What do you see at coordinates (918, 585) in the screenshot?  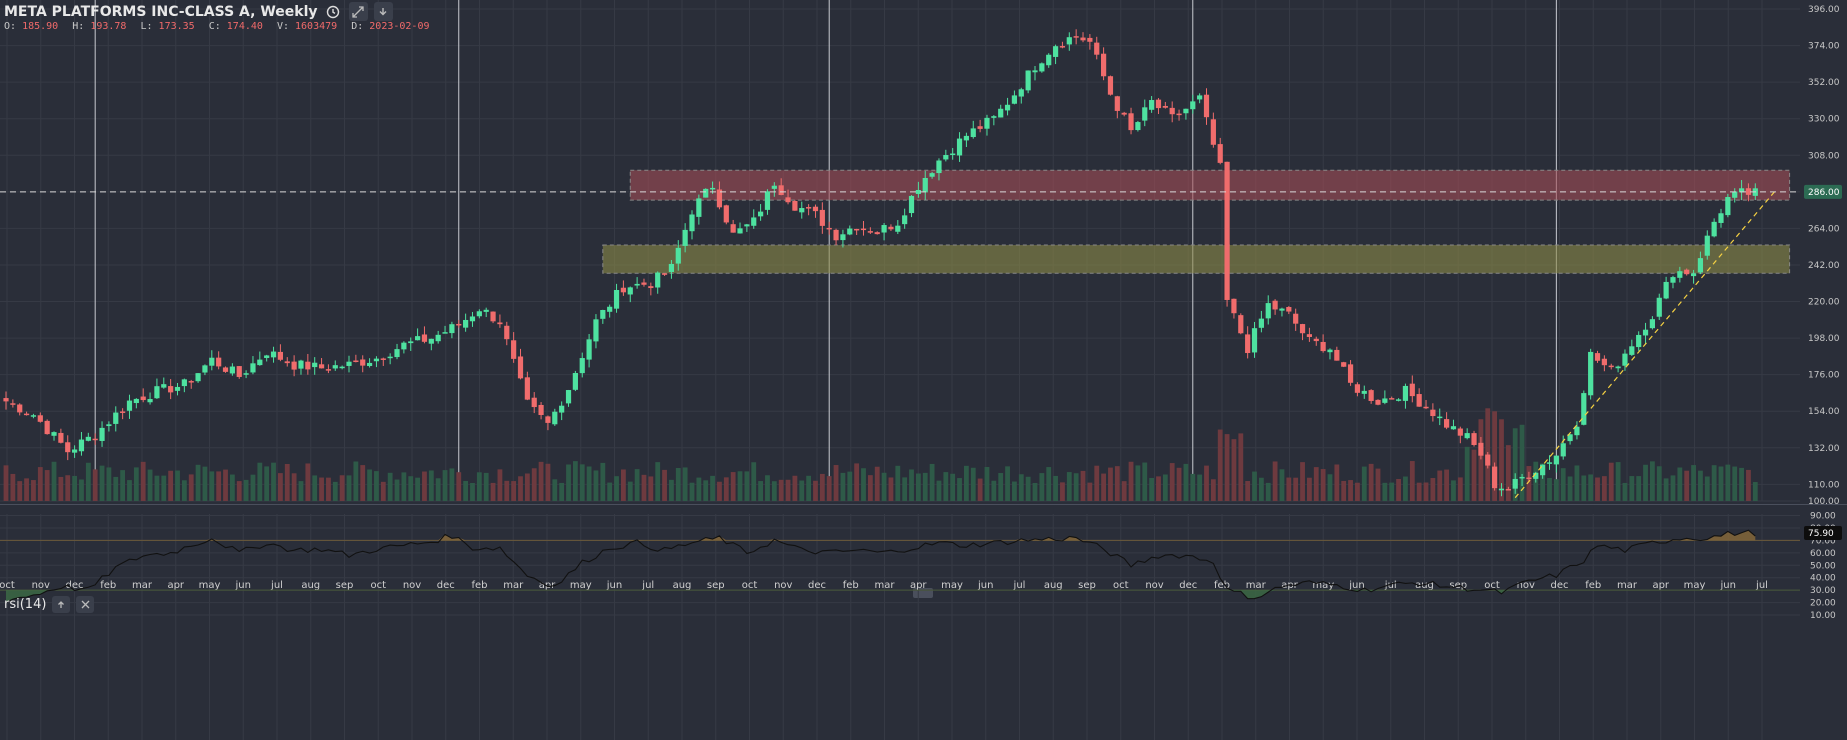 I see `time-tick-label: apr` at bounding box center [918, 585].